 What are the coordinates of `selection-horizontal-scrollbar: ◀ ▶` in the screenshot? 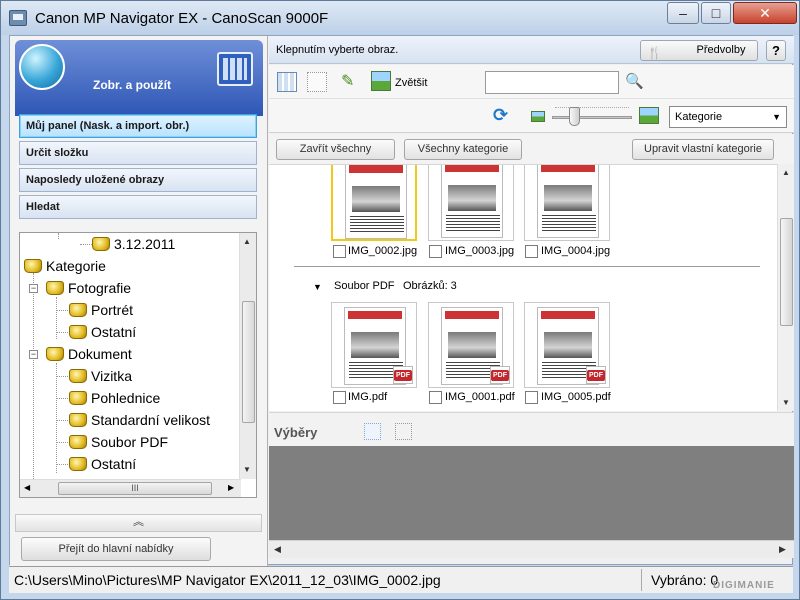 It's located at (531, 549).